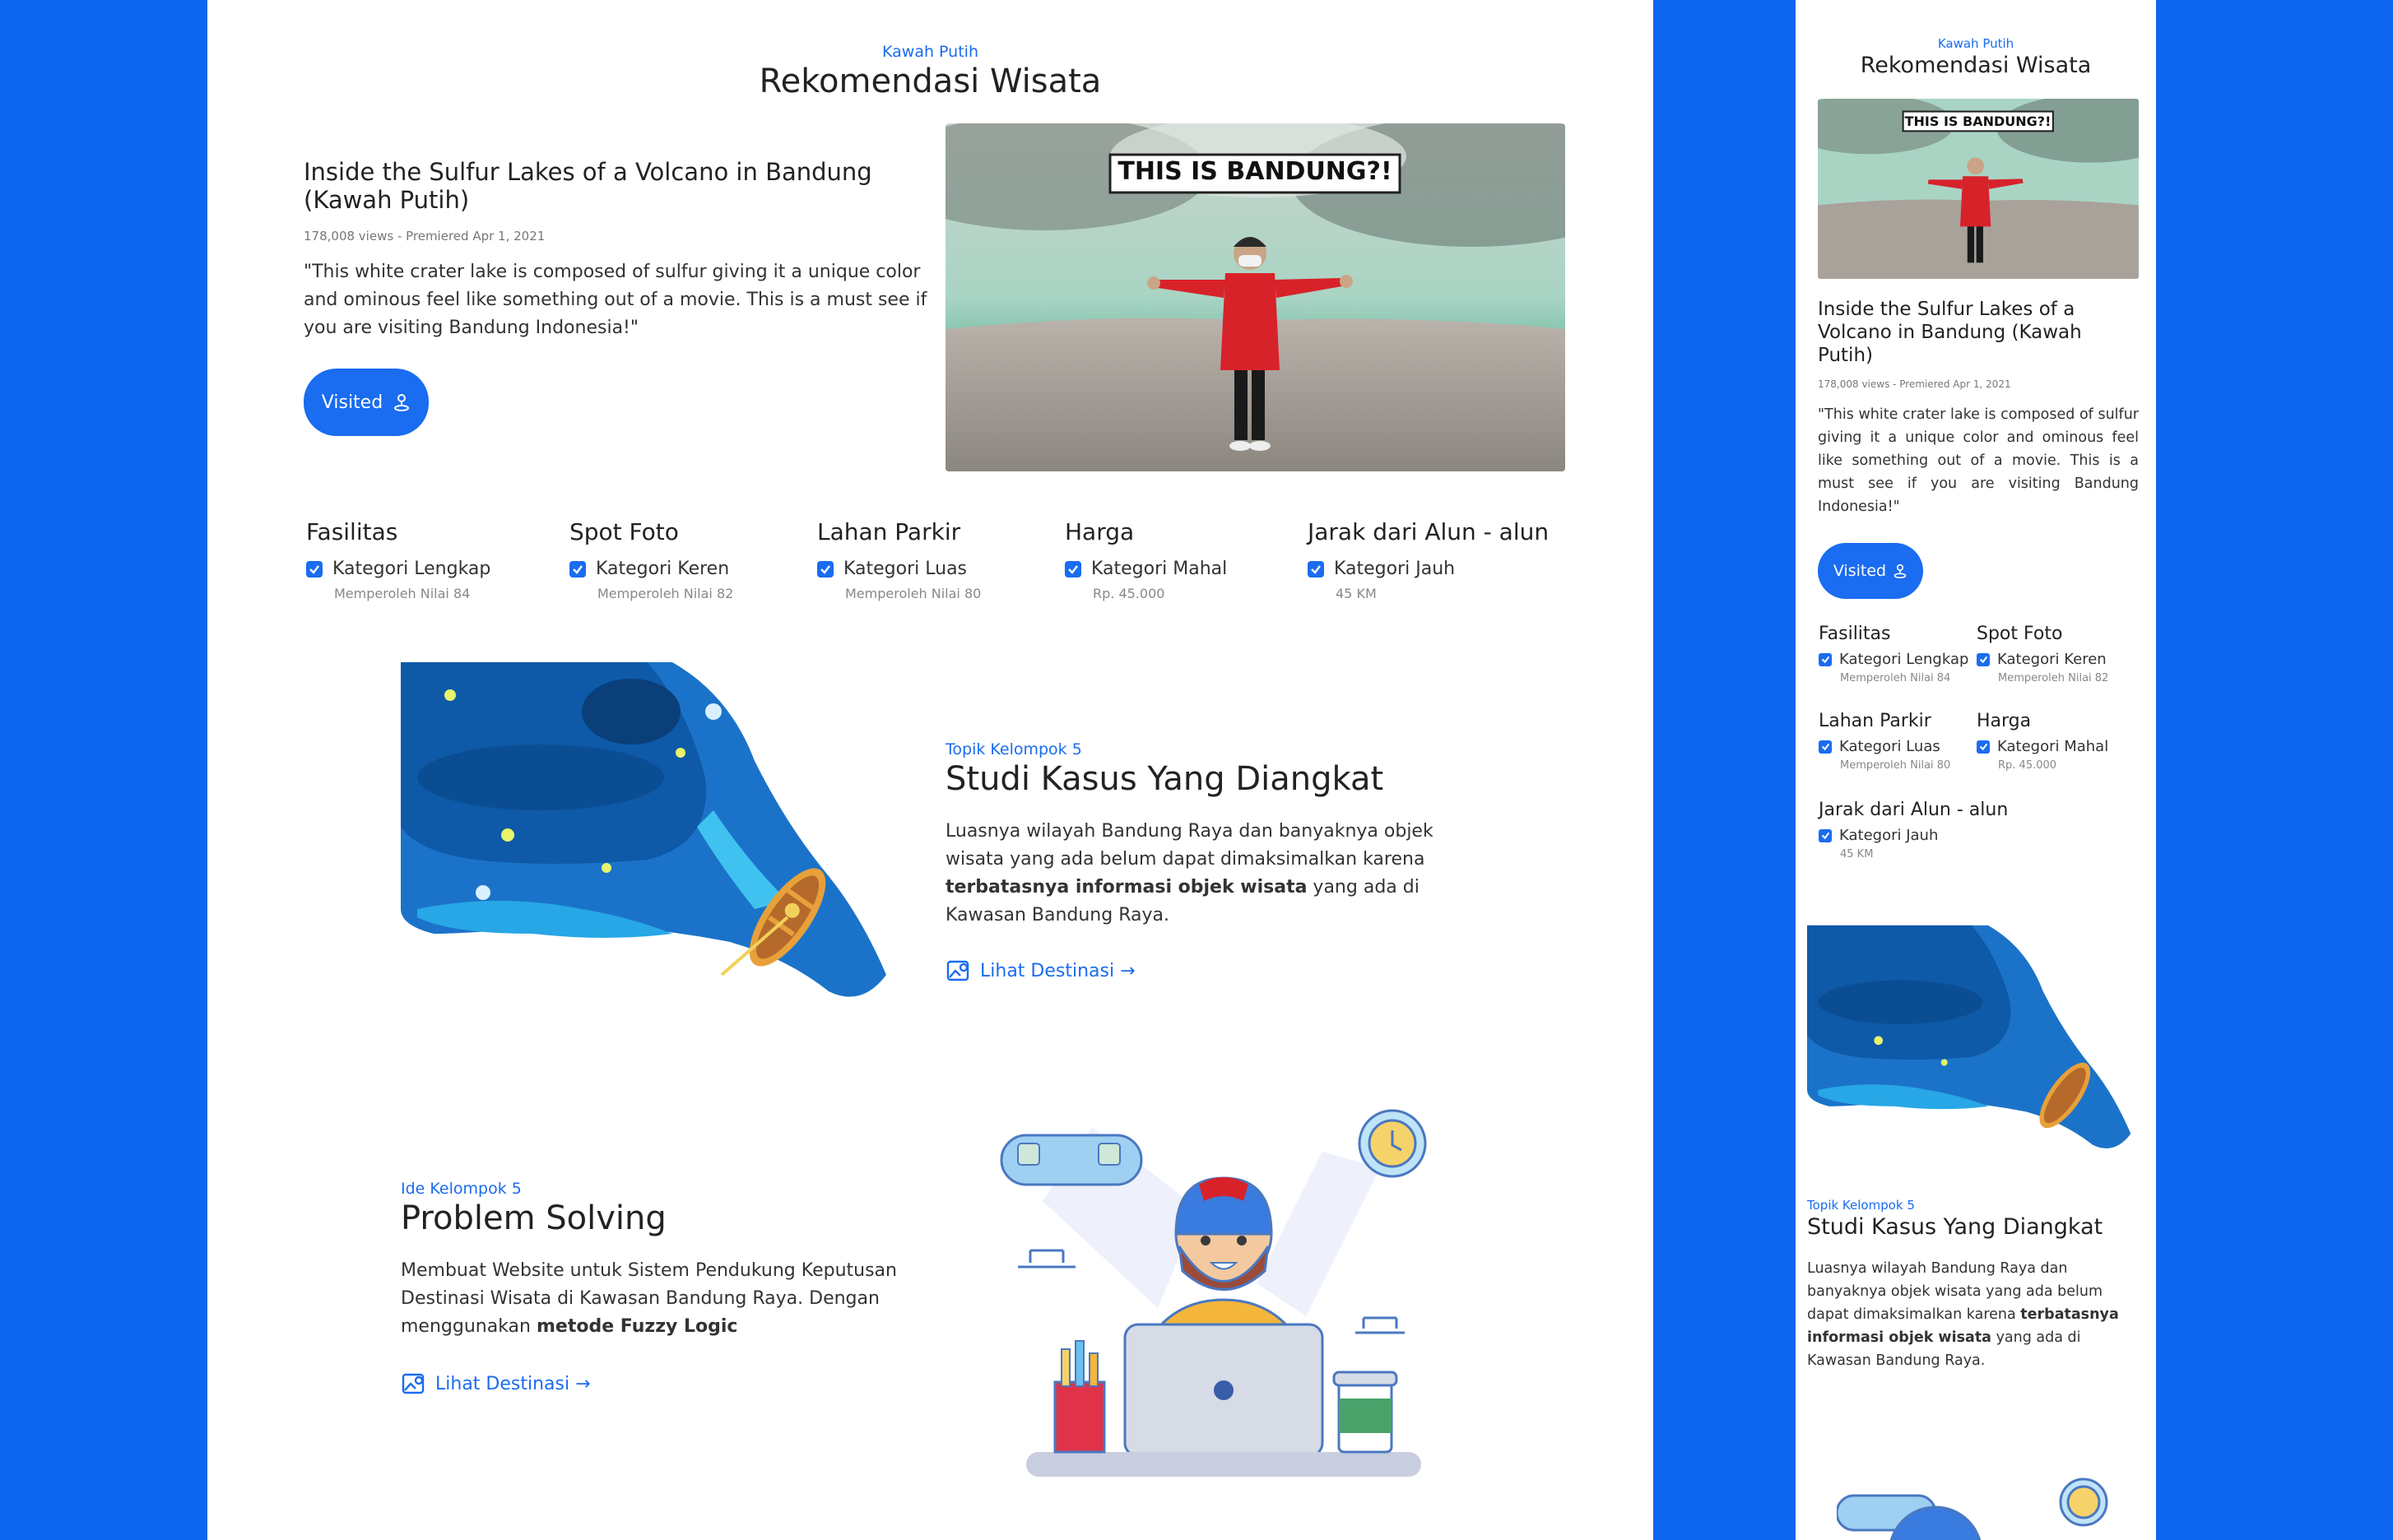  Describe the element at coordinates (1255, 171) in the screenshot. I see `thumbnail-caption: THIS IS BANDUNG?!` at that location.